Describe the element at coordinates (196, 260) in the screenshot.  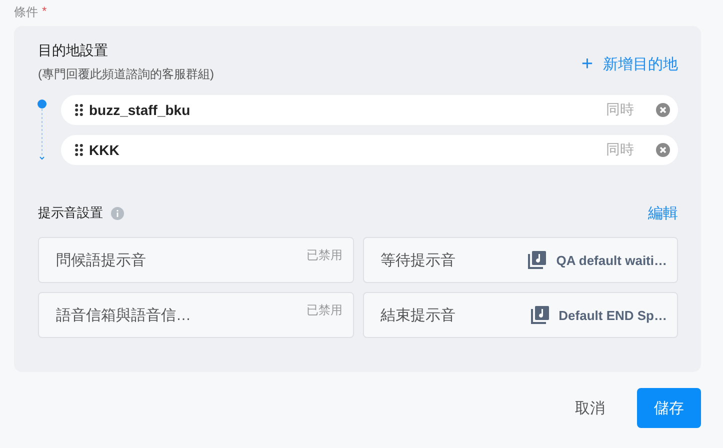
I see `sound-card: 問候語提示音 已禁用` at that location.